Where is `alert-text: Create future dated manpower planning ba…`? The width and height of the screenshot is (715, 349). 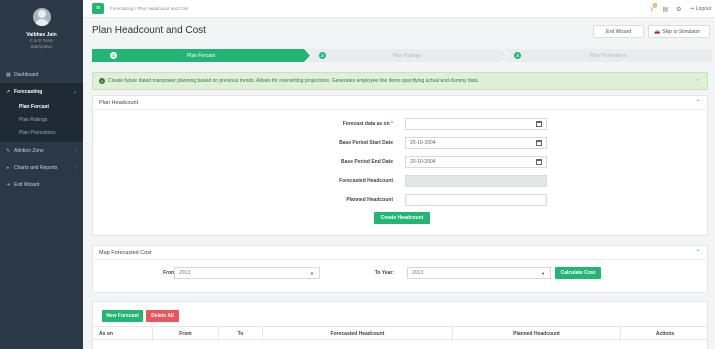
alert-text: Create future dated manpower planning ba… is located at coordinates (294, 81).